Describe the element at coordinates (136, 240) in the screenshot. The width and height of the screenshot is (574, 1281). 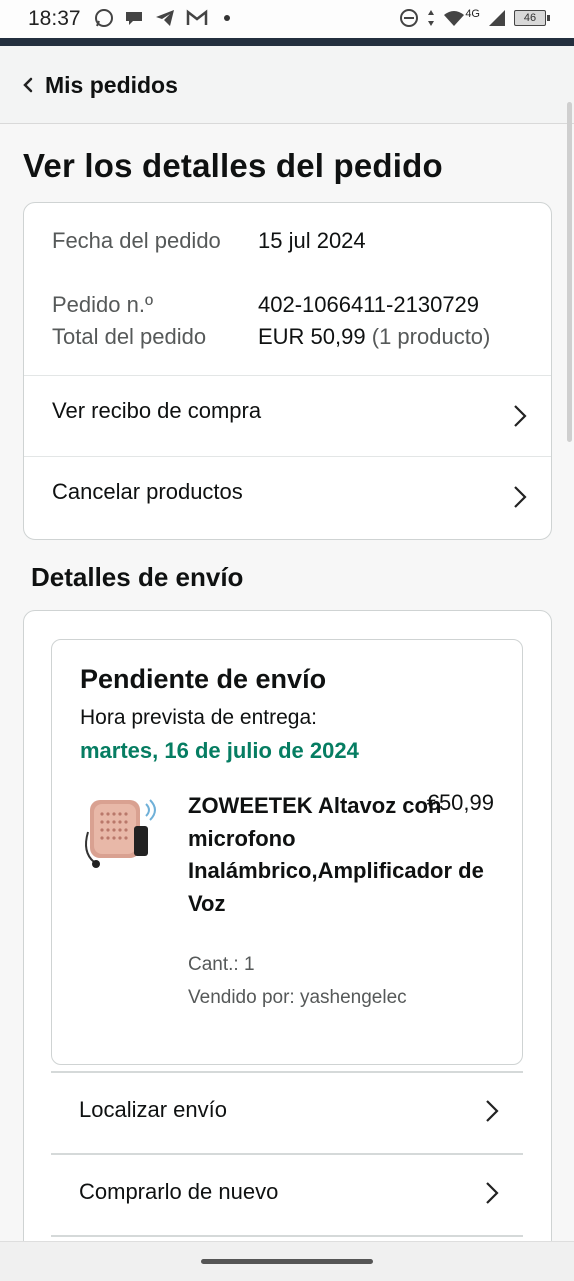
I see `order-date-label: Fecha del pedido` at that location.